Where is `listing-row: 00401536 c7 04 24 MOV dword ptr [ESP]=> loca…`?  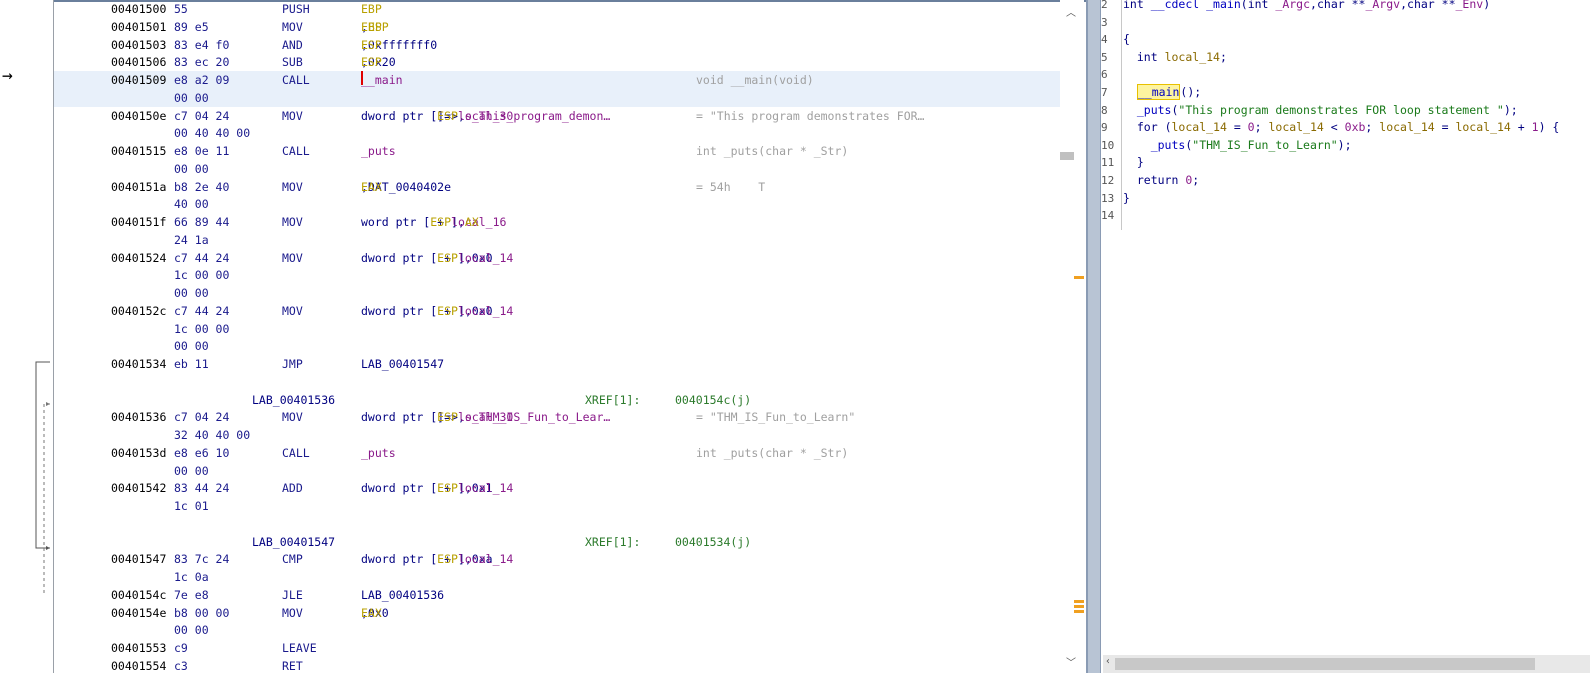 listing-row: 00401536 c7 04 24 MOV dword ptr [ESP]=> loca… is located at coordinates (563, 417).